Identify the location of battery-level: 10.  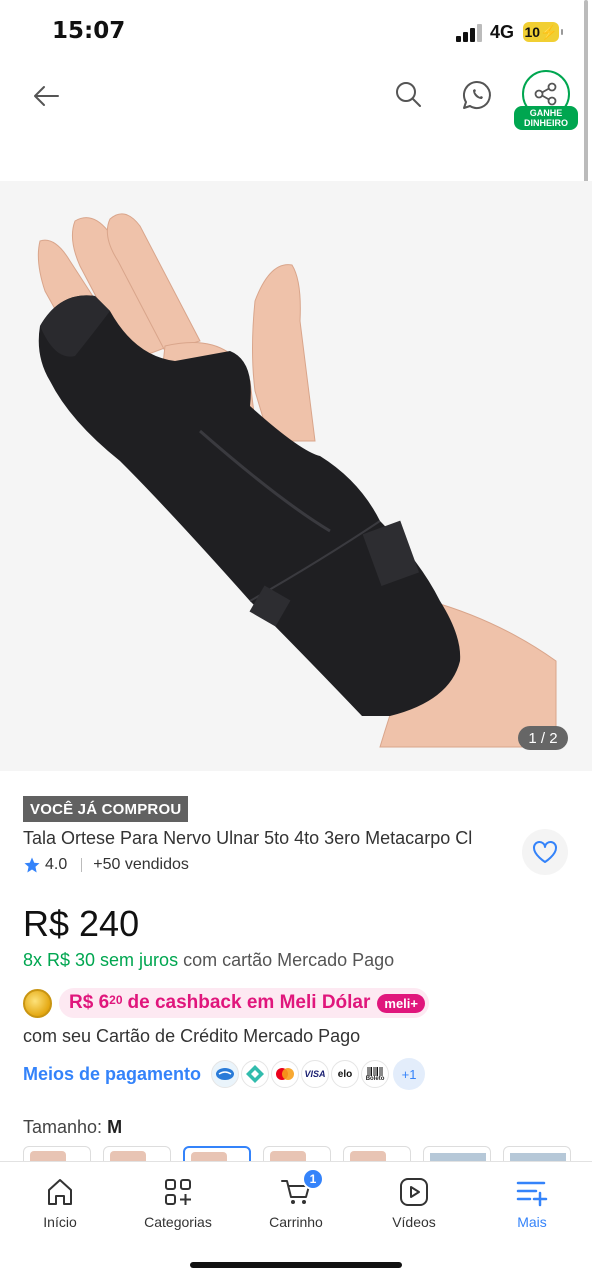
(532, 32).